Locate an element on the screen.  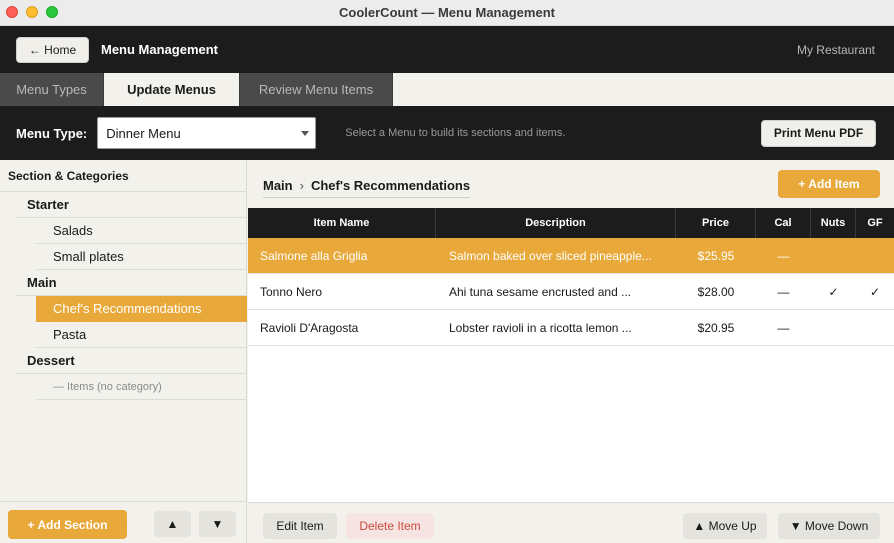
restaurant-name: My Restaurant is located at coordinates (835, 49).